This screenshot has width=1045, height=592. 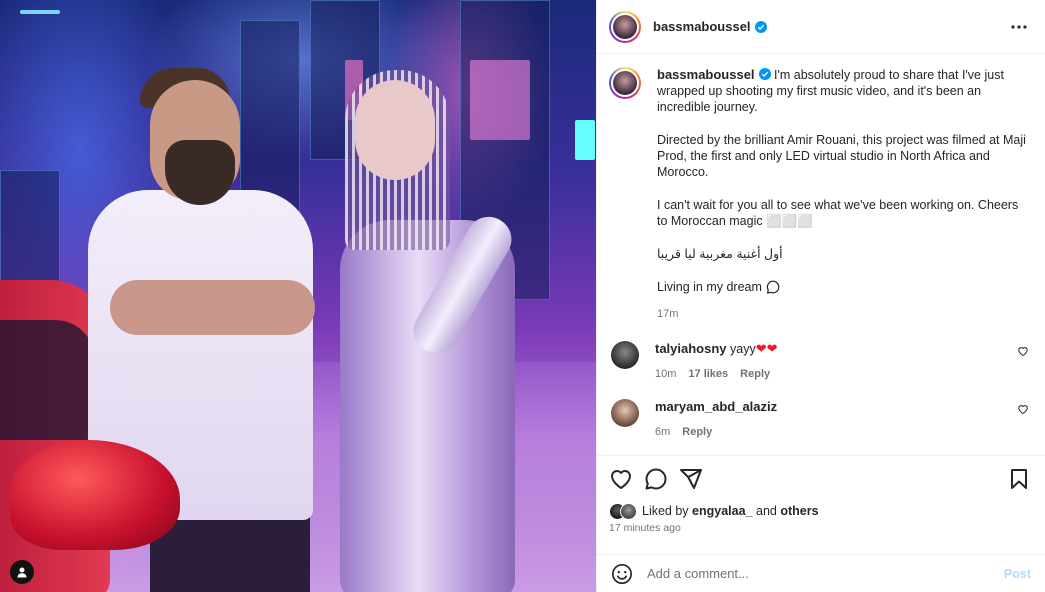 I want to click on post-timestamp: 17 minutes ago, so click(x=820, y=528).